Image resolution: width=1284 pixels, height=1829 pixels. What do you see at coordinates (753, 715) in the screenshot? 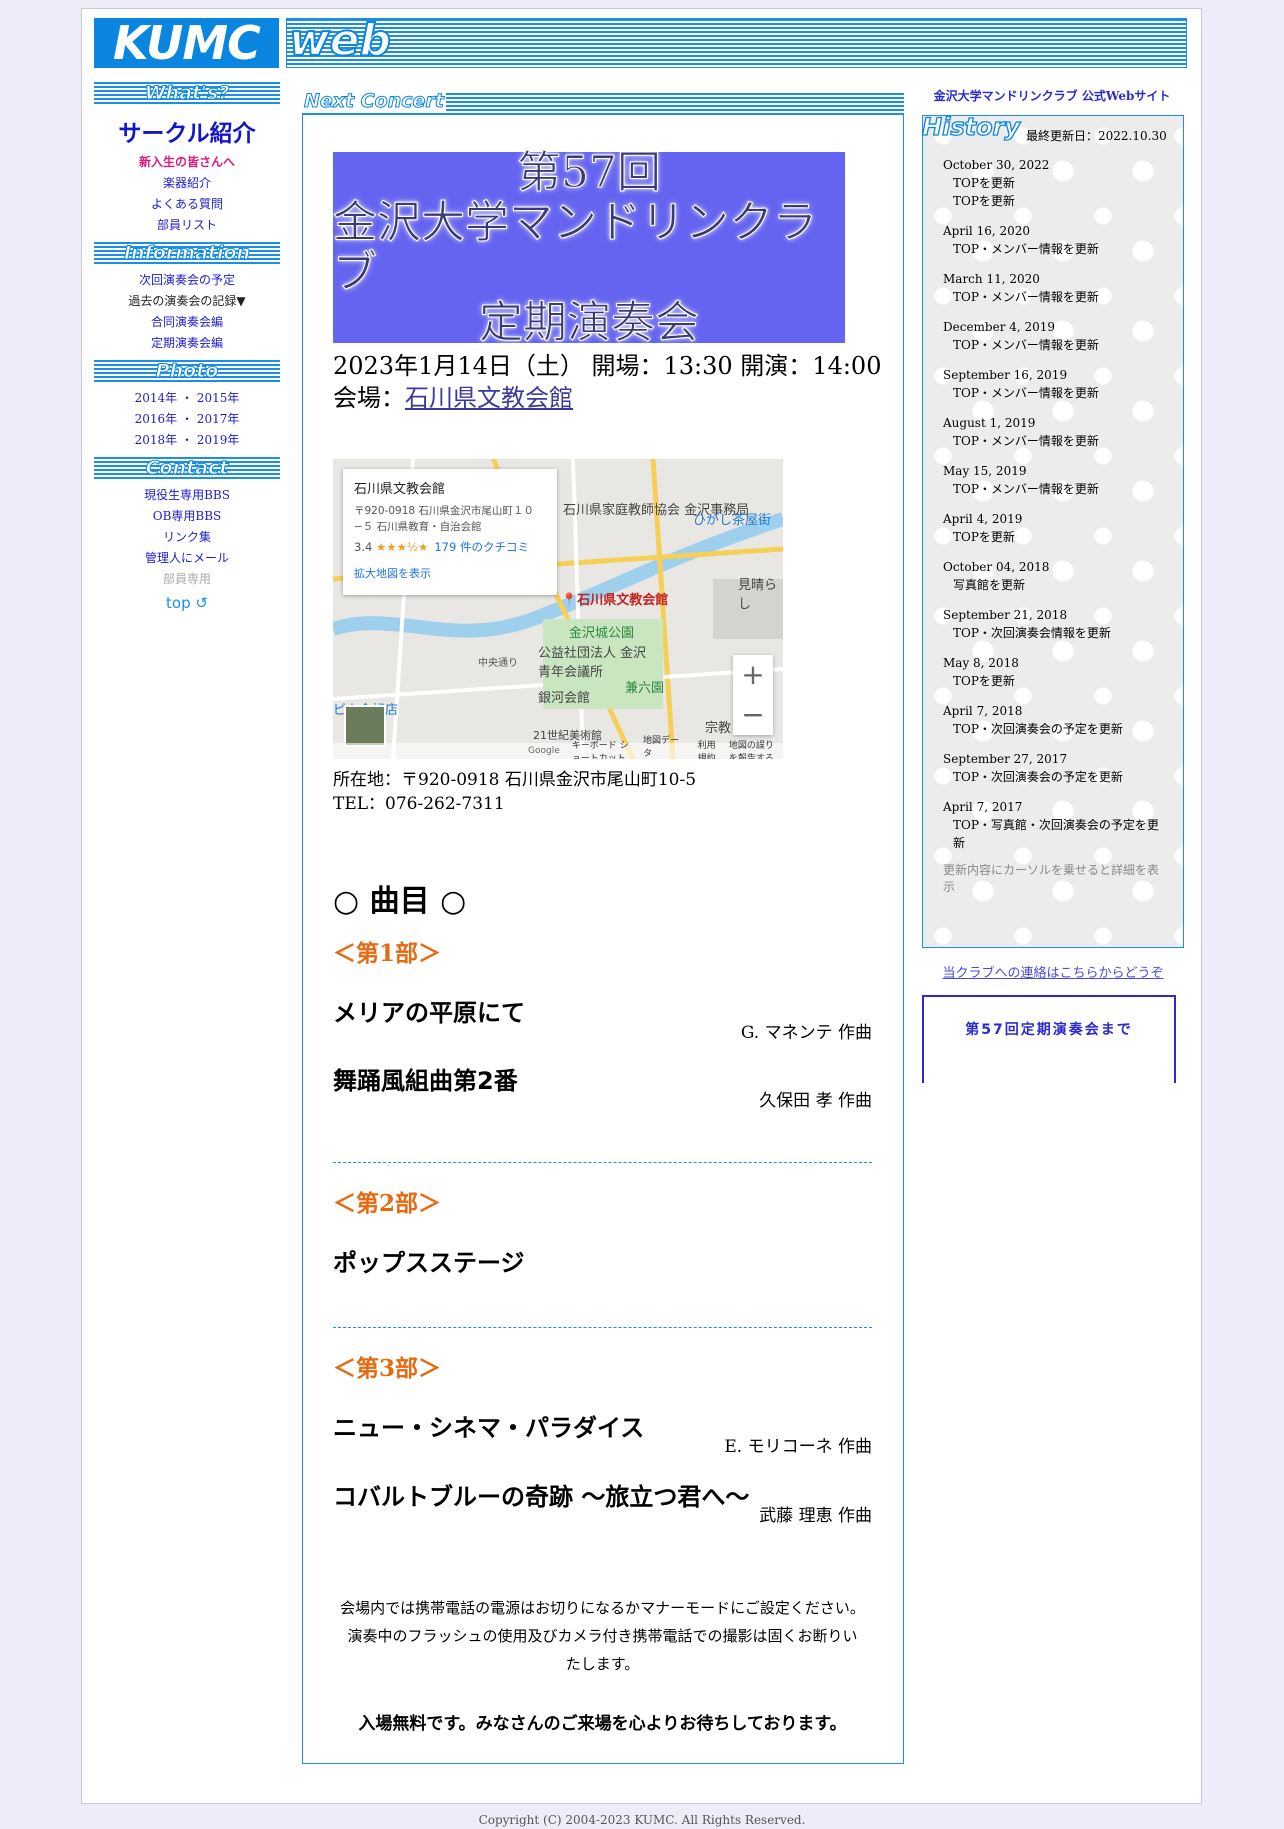
I see `zoom-out-button: −` at bounding box center [753, 715].